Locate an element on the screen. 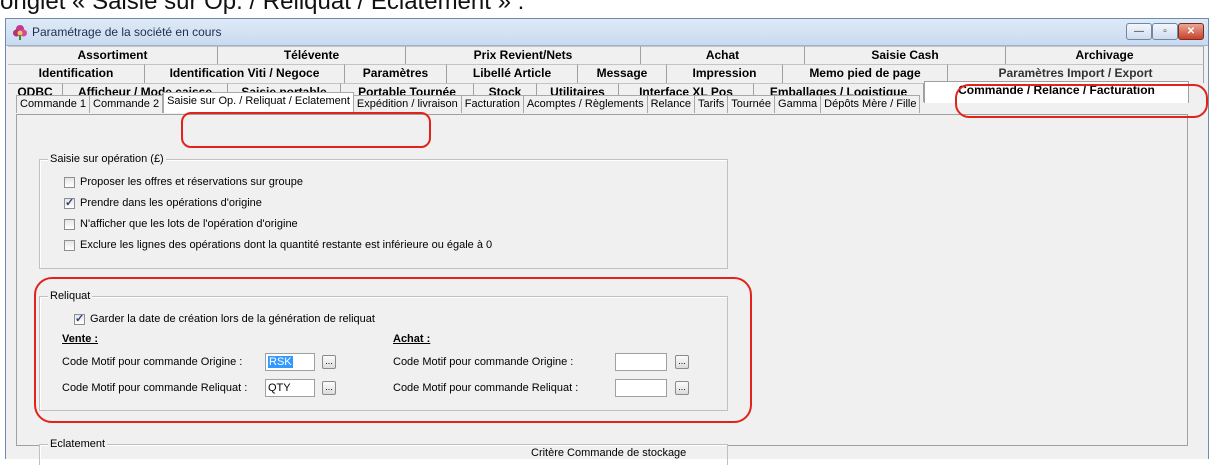 The image size is (1209, 465). title-bar: Paramétrage de la société en cours — ▫ ✕ is located at coordinates (607, 32).